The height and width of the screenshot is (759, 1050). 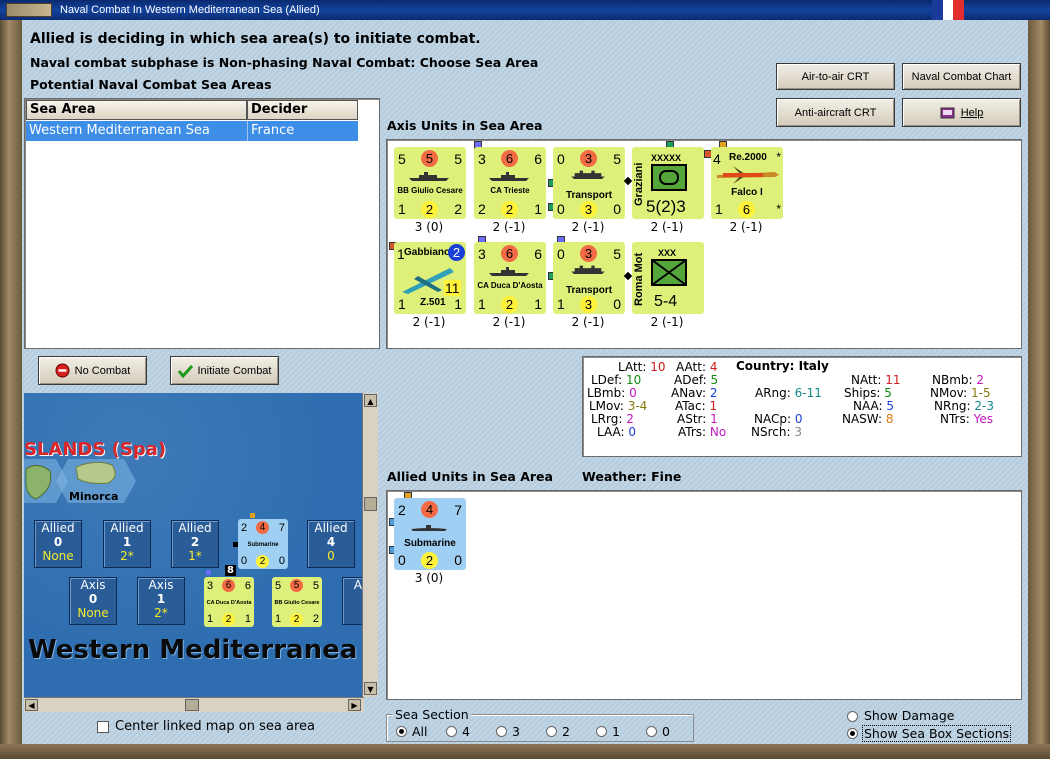 I want to click on unit-strength: 5-4, so click(x=666, y=301).